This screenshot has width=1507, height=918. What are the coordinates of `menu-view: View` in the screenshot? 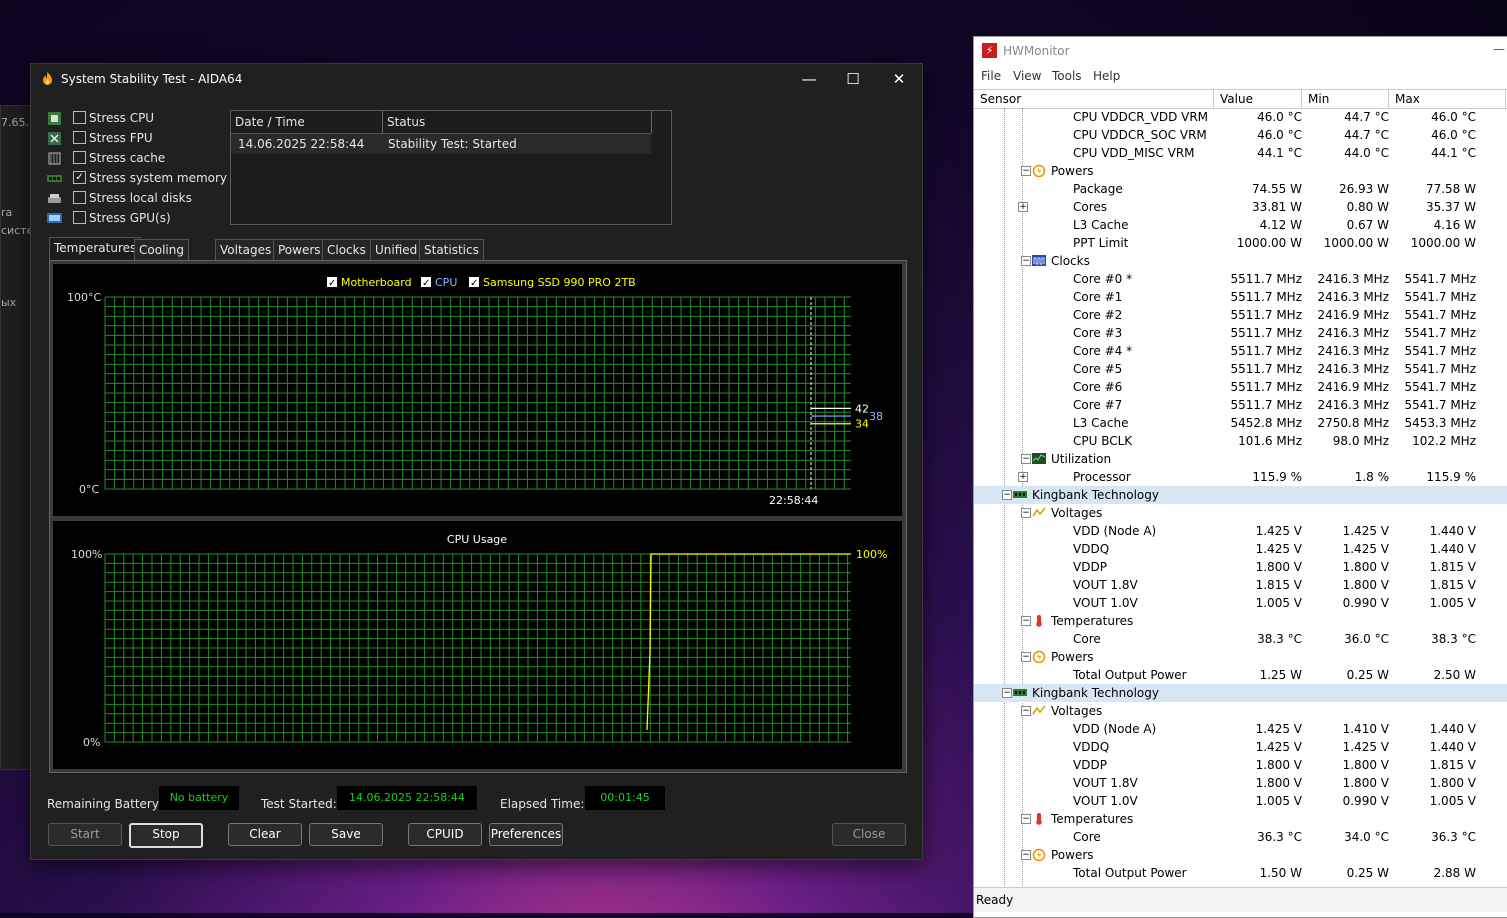 It's located at (1027, 76).